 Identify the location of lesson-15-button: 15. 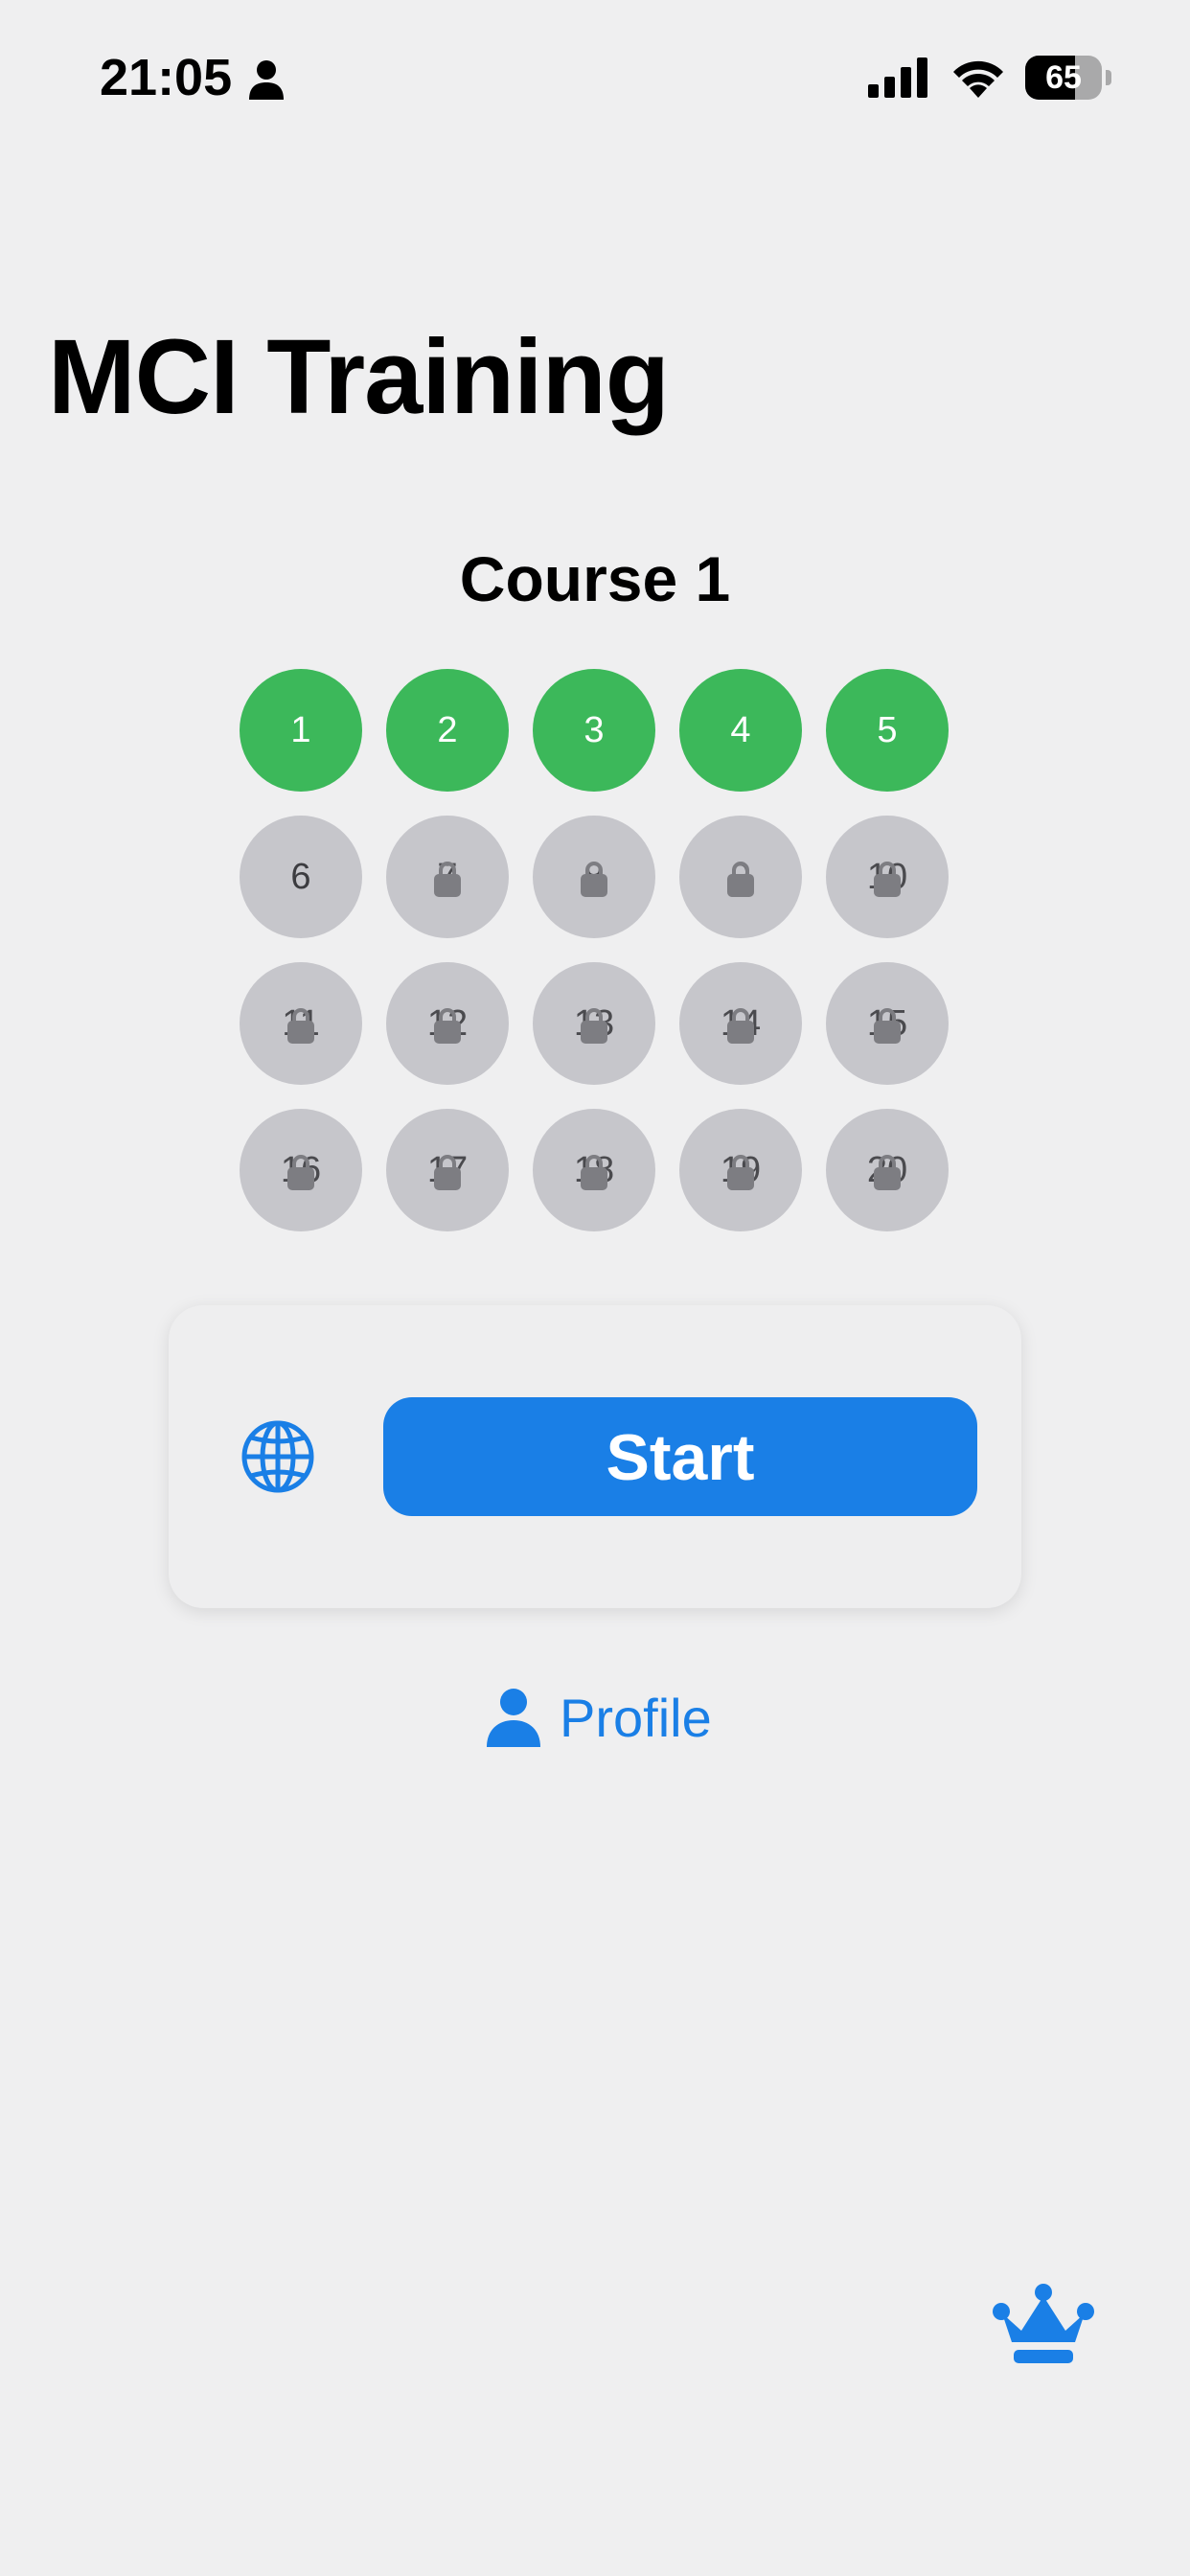
(888, 1023).